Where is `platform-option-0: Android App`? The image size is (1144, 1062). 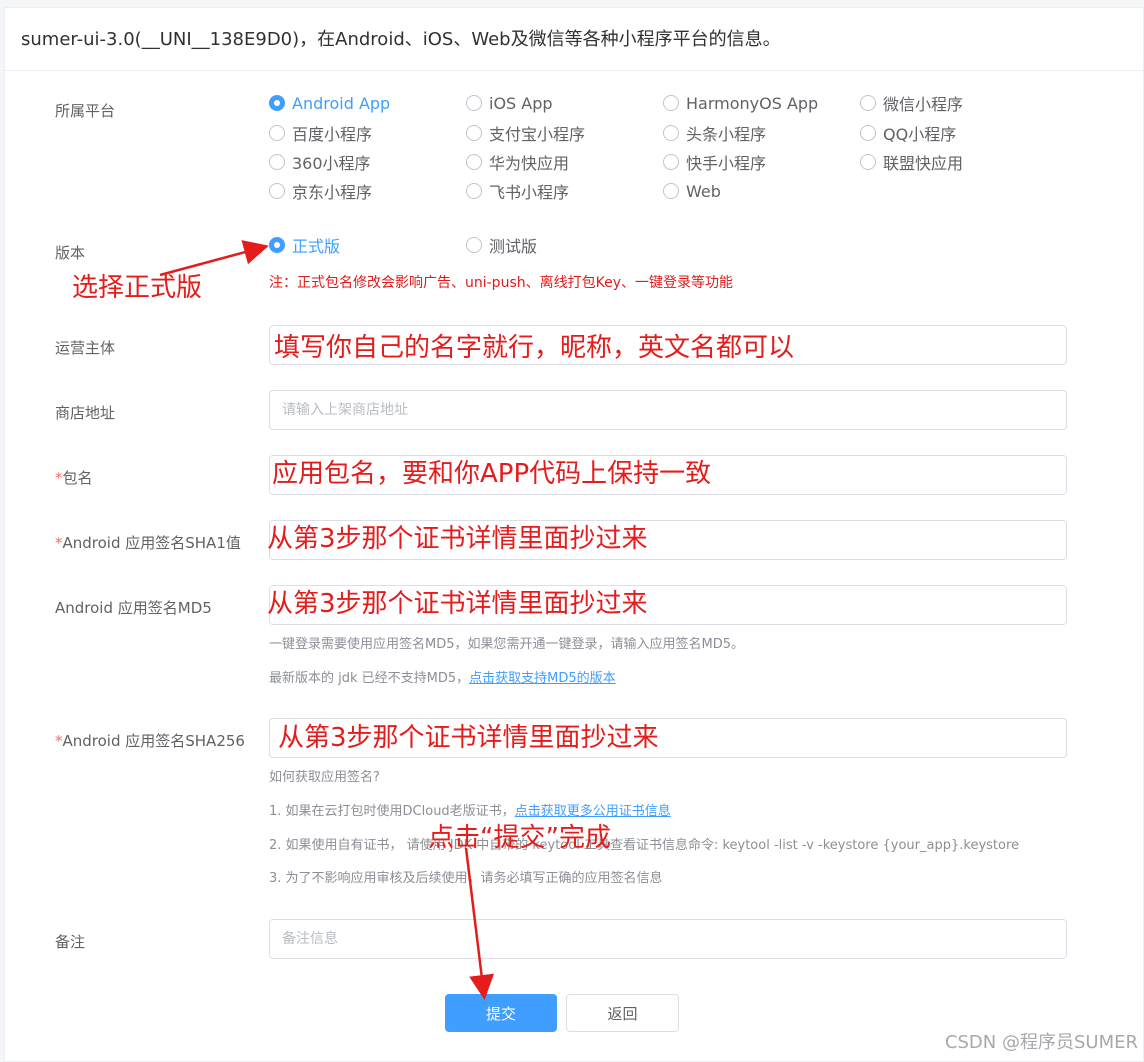
platform-option-0: Android App is located at coordinates (329, 103).